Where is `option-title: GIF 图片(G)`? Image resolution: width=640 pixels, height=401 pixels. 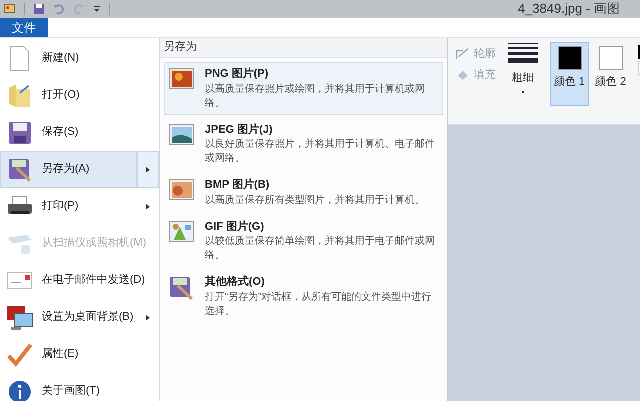 option-title: GIF 图片(G) is located at coordinates (235, 227).